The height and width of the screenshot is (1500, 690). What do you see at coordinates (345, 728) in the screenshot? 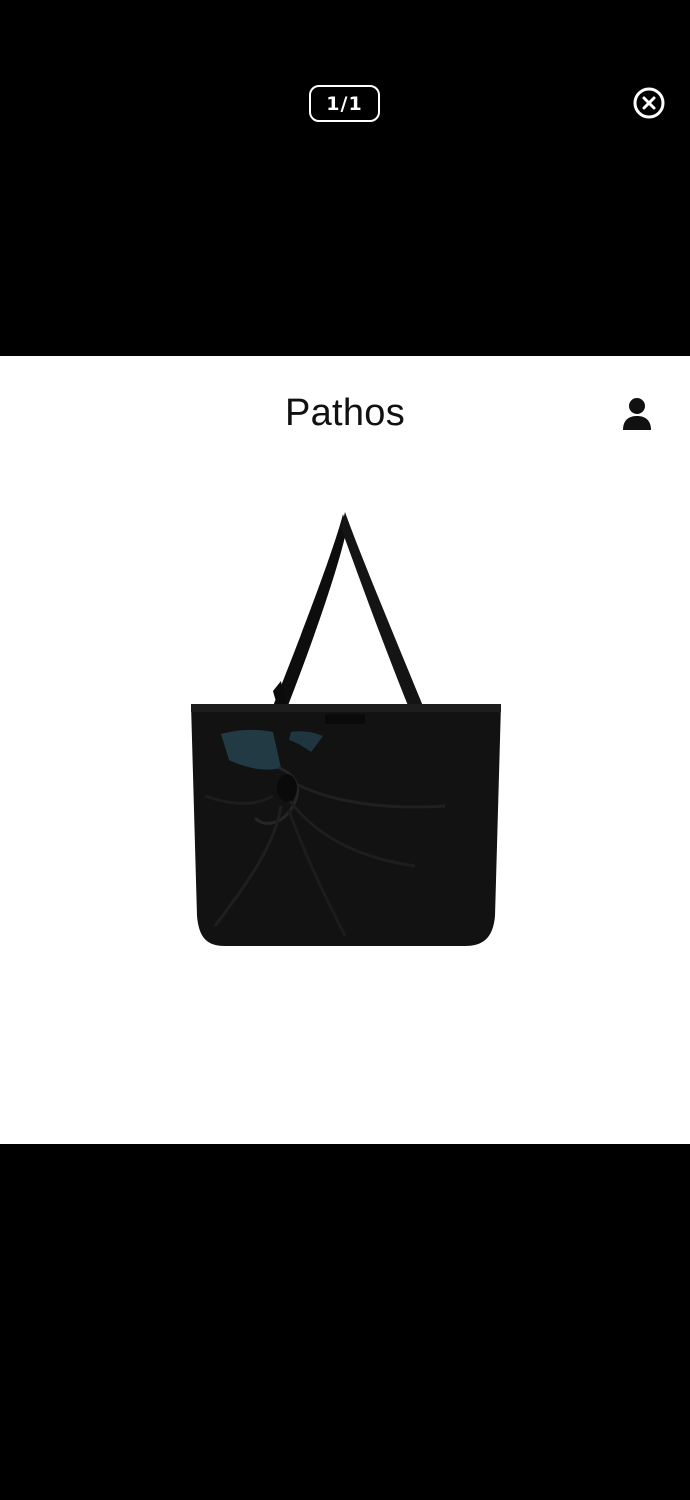
I see `tote-bag-image` at bounding box center [345, 728].